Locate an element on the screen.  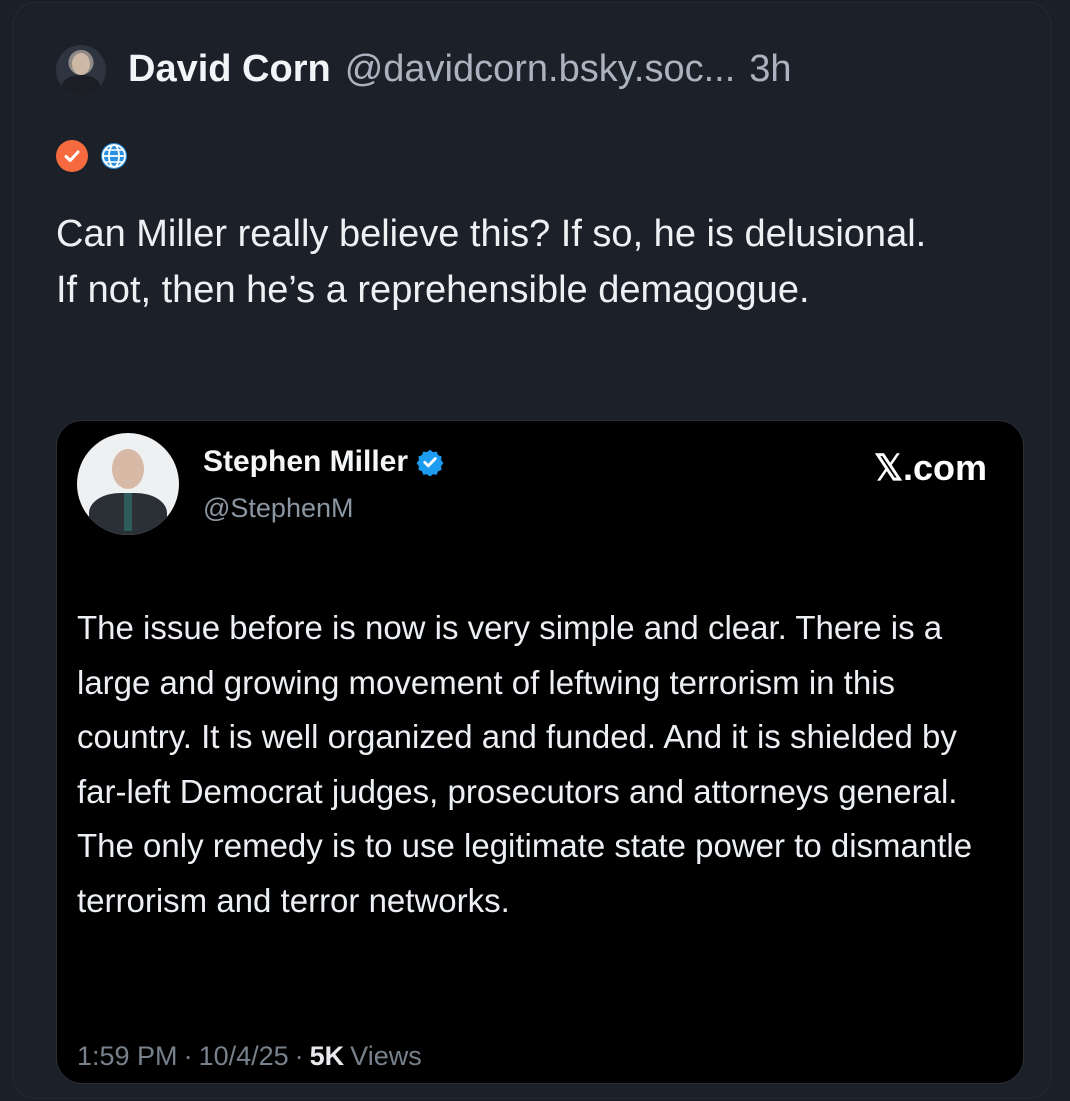
quoted-post-meta: 1:59 PM · 10/4/25 · 5K Views is located at coordinates (249, 1056).